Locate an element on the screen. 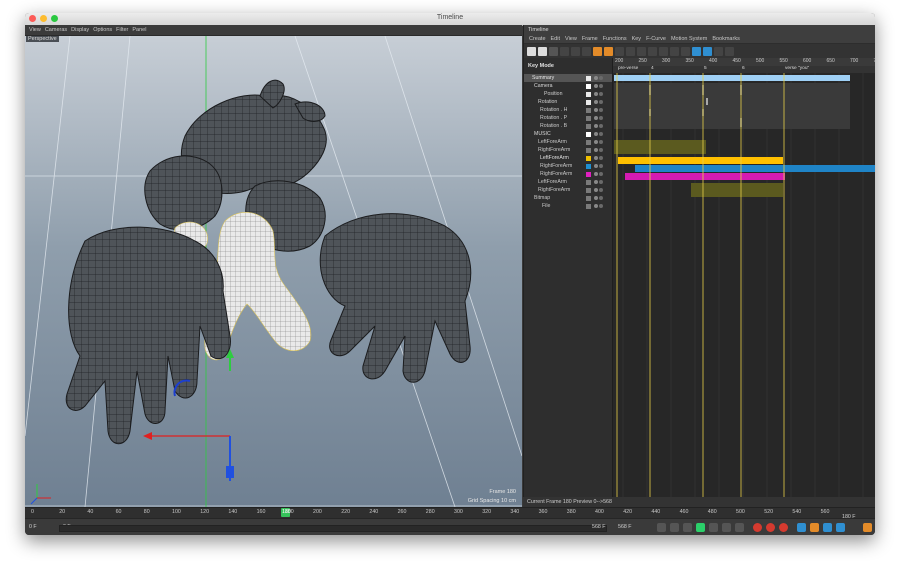 This screenshot has height=569, width=900. menu-view: View is located at coordinates (571, 39).